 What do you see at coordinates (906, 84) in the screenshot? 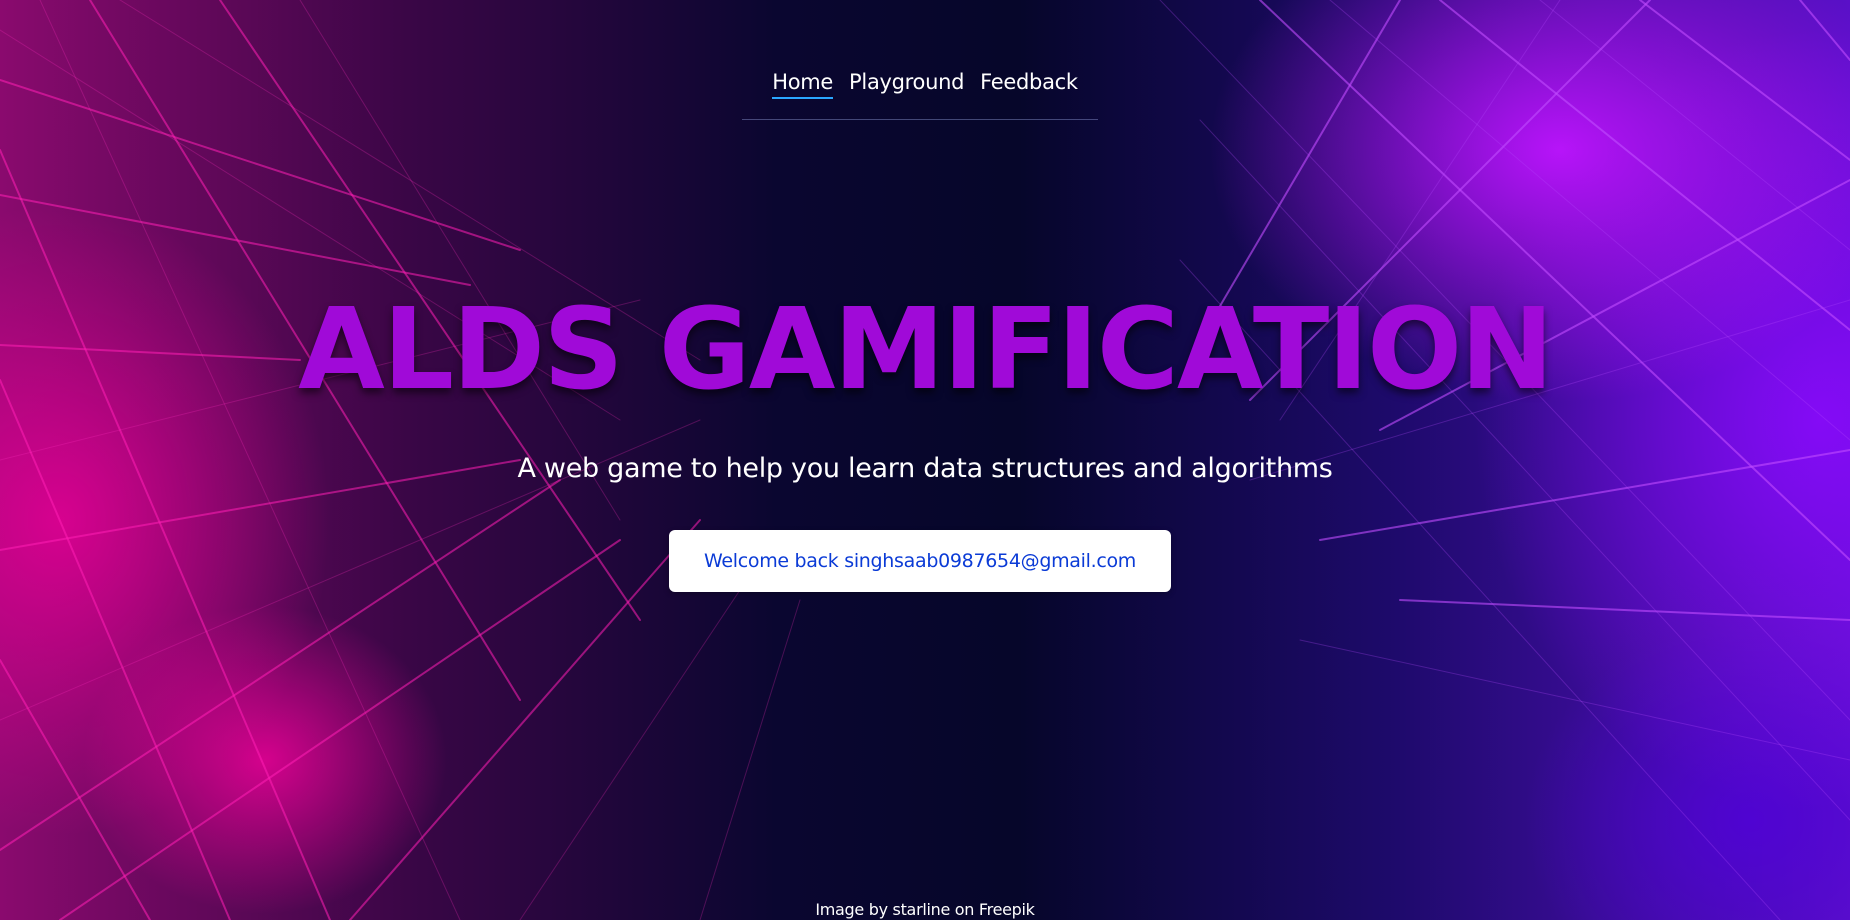
I see `nav-playground-link: Playground` at bounding box center [906, 84].